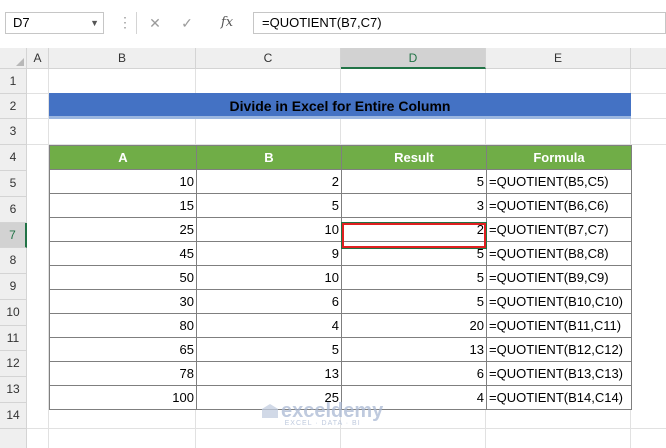 This screenshot has width=666, height=448. I want to click on column-header-f, so click(648, 58).